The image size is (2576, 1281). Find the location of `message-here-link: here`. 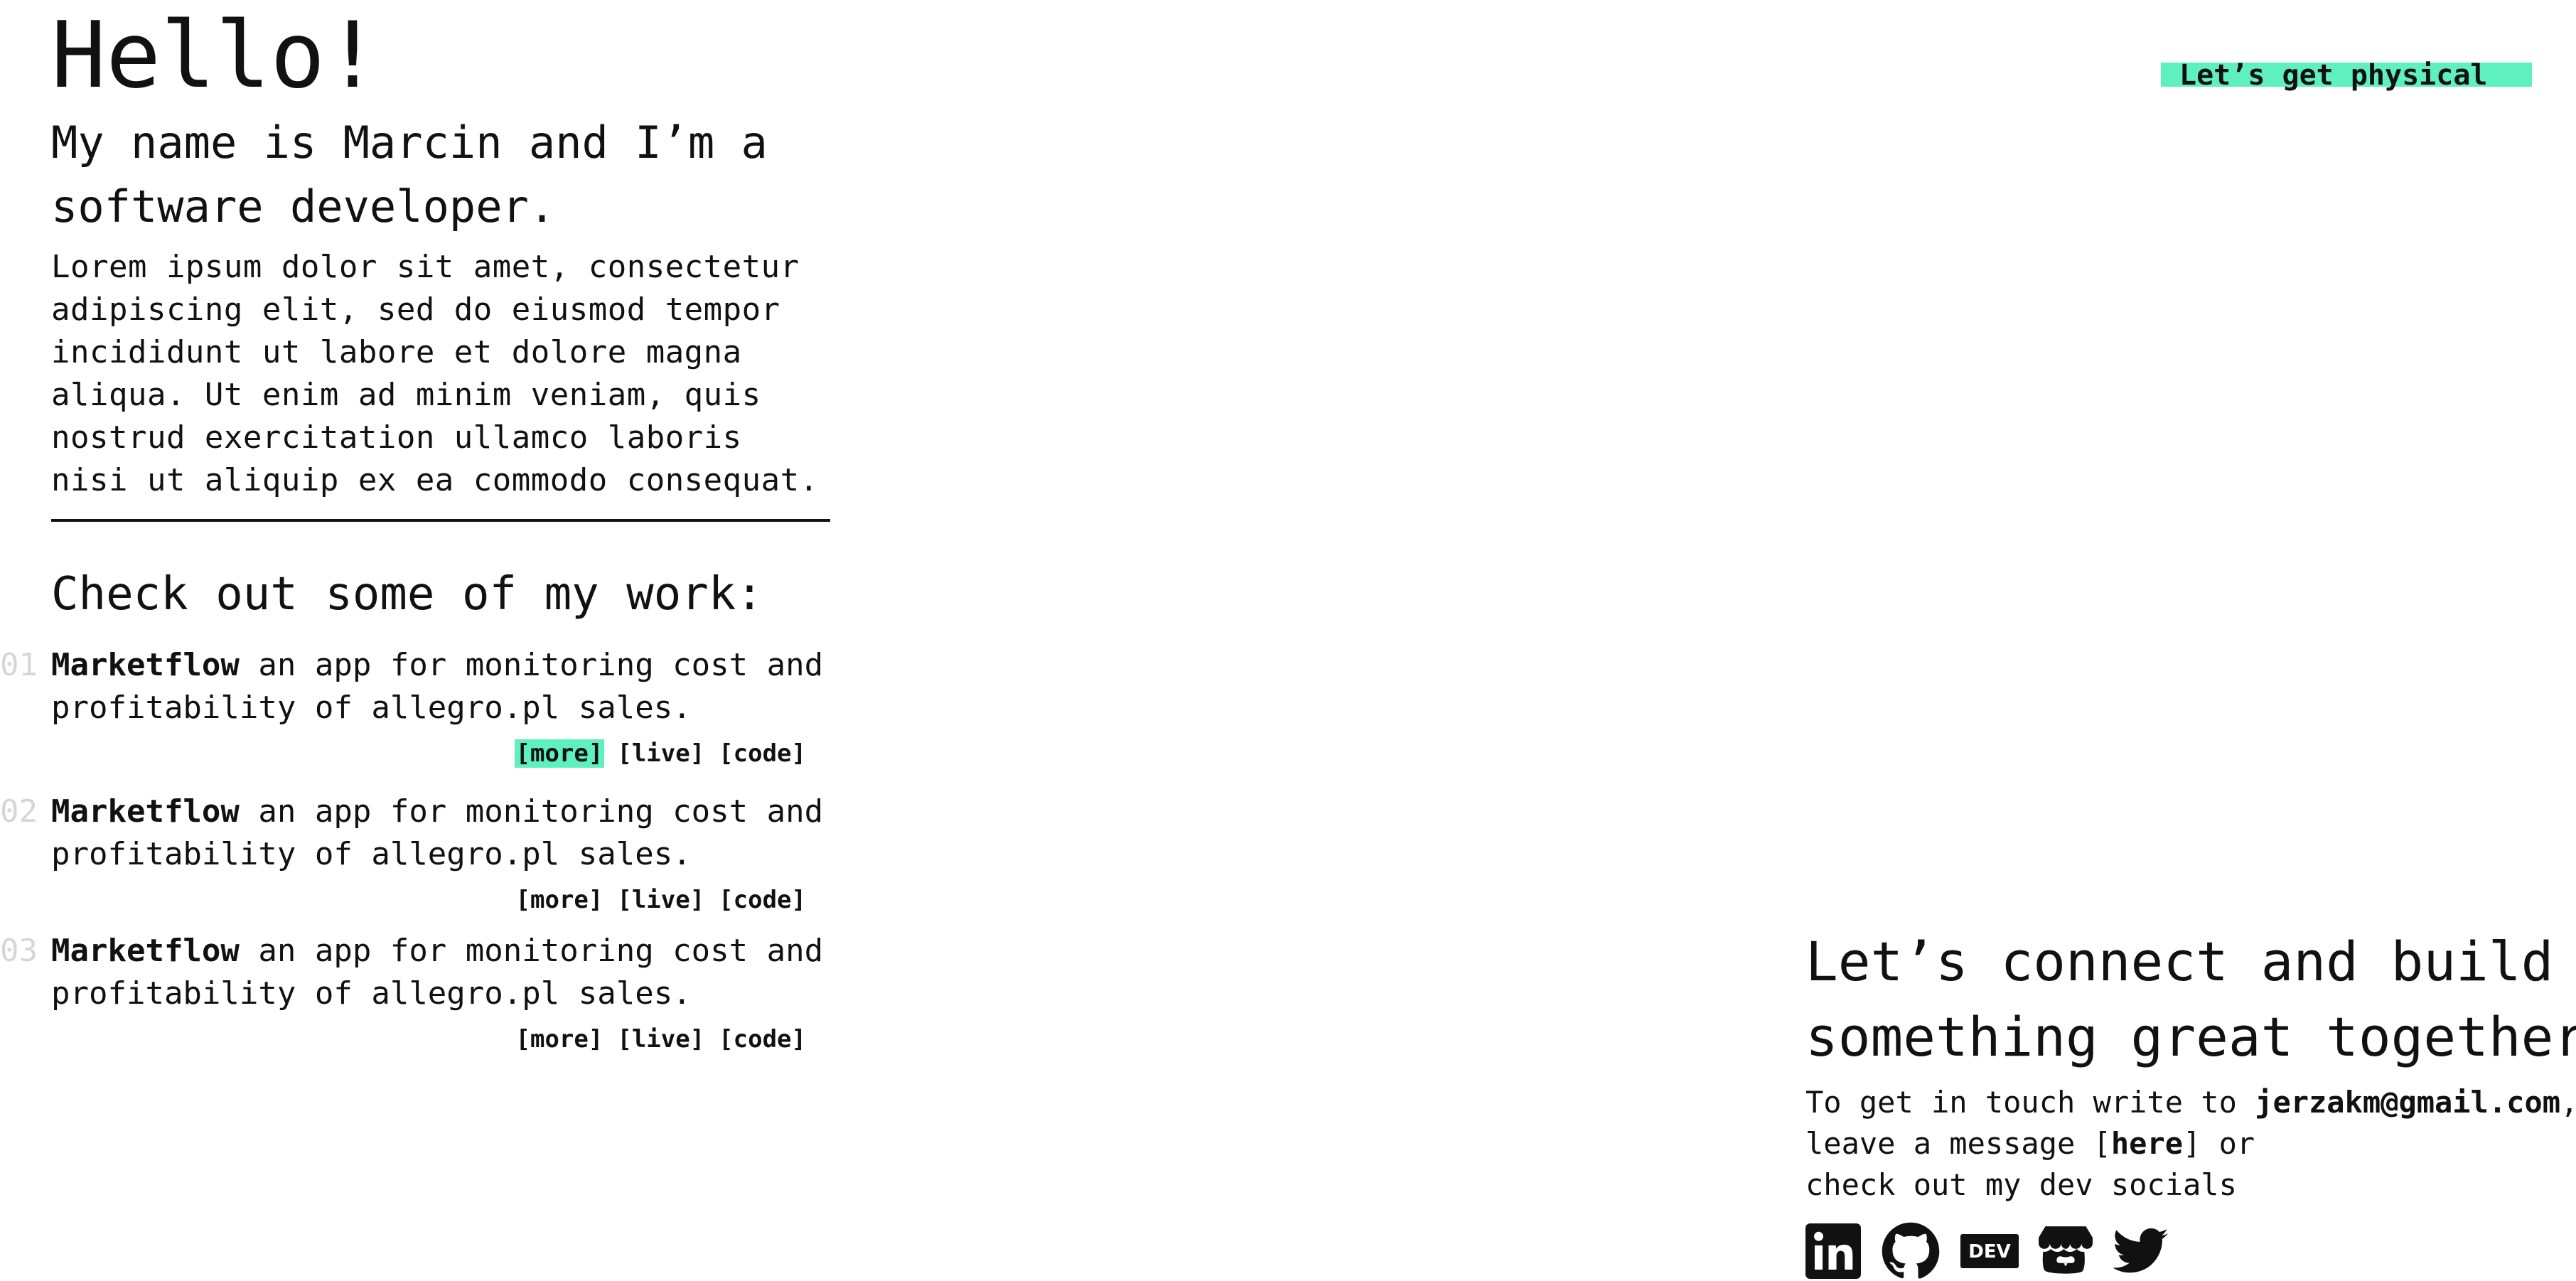

message-here-link: here is located at coordinates (2147, 1143).